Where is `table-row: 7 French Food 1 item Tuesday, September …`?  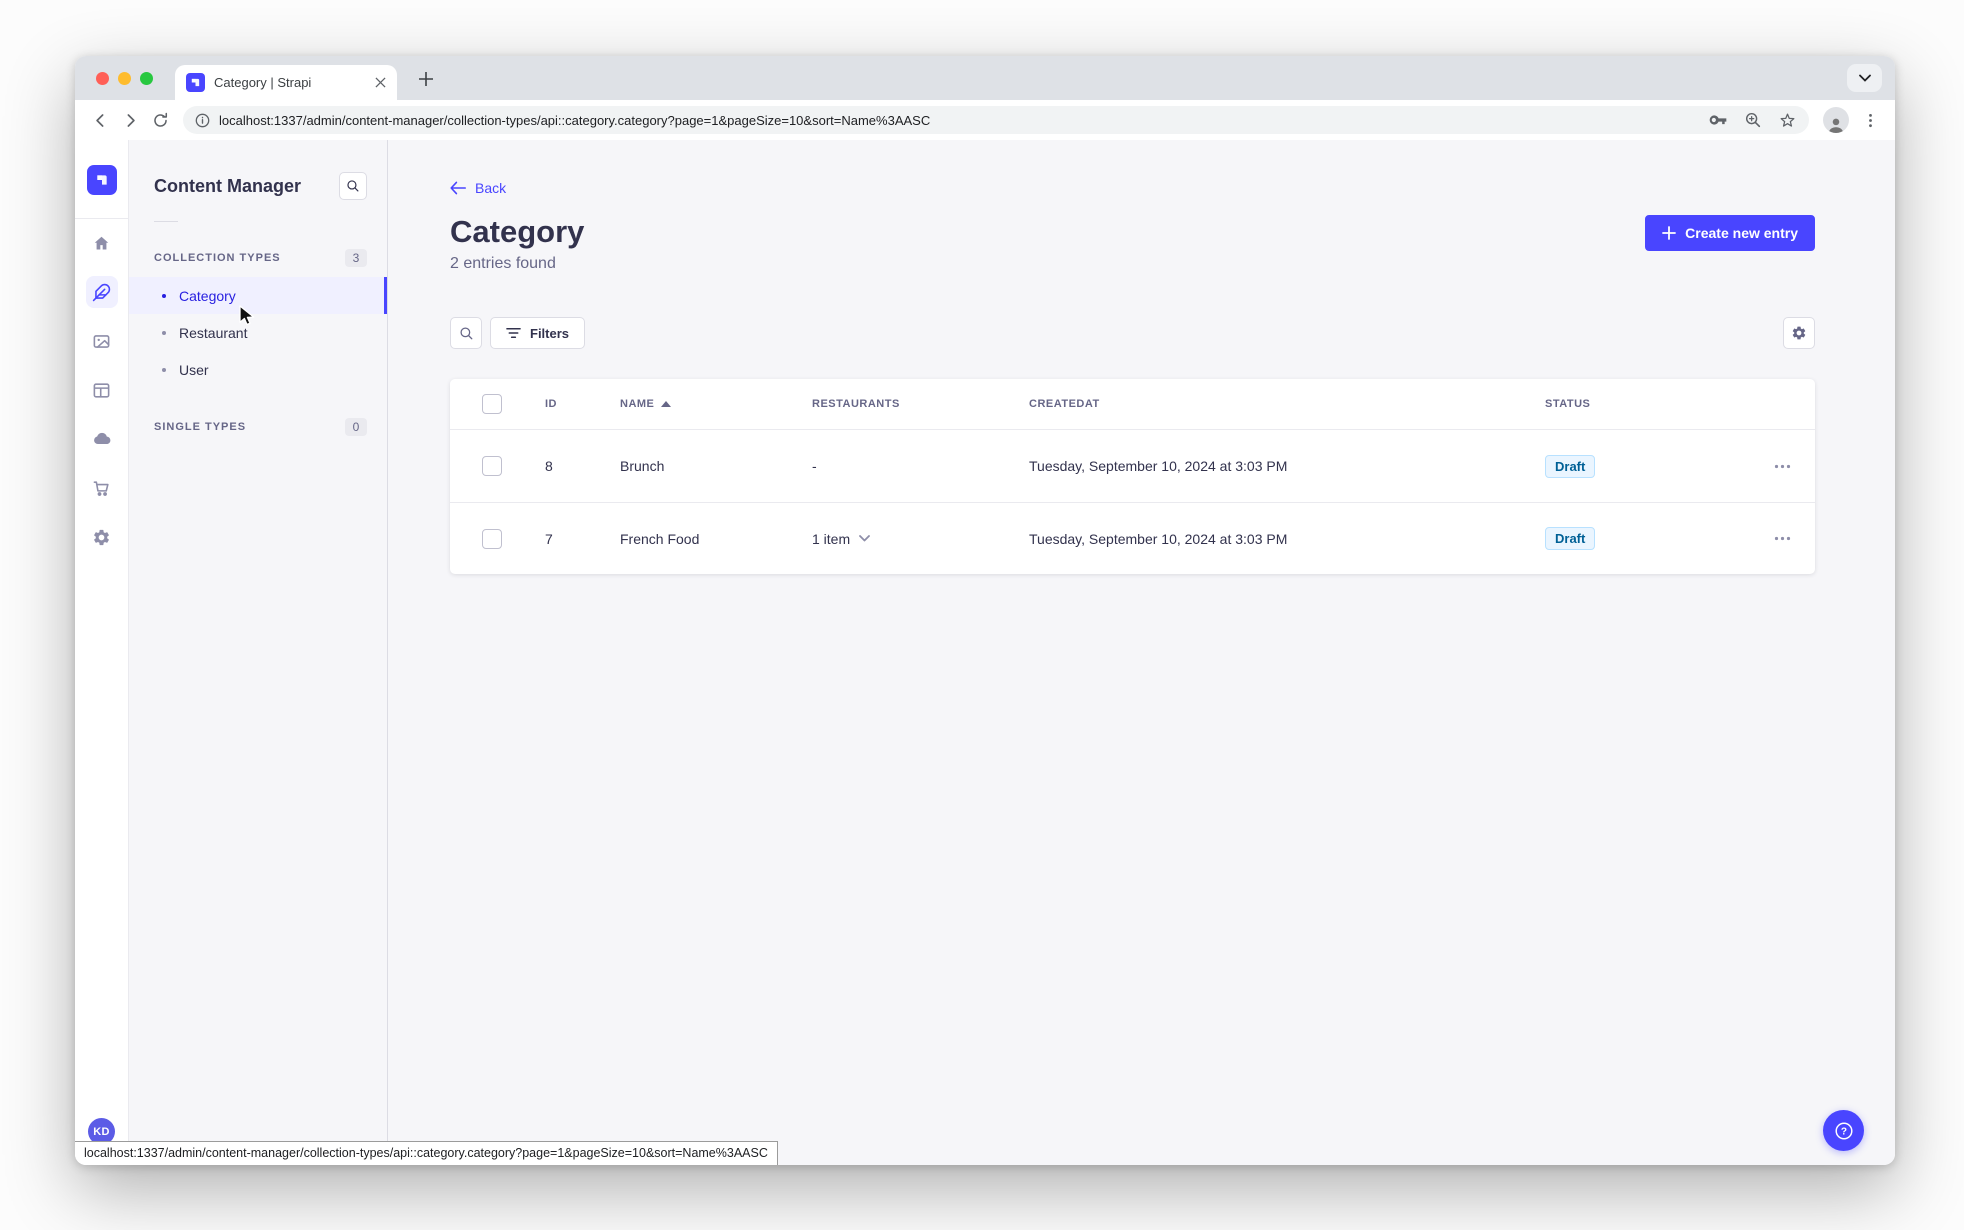
table-row: 7 French Food 1 item Tuesday, September … is located at coordinates (1132, 538).